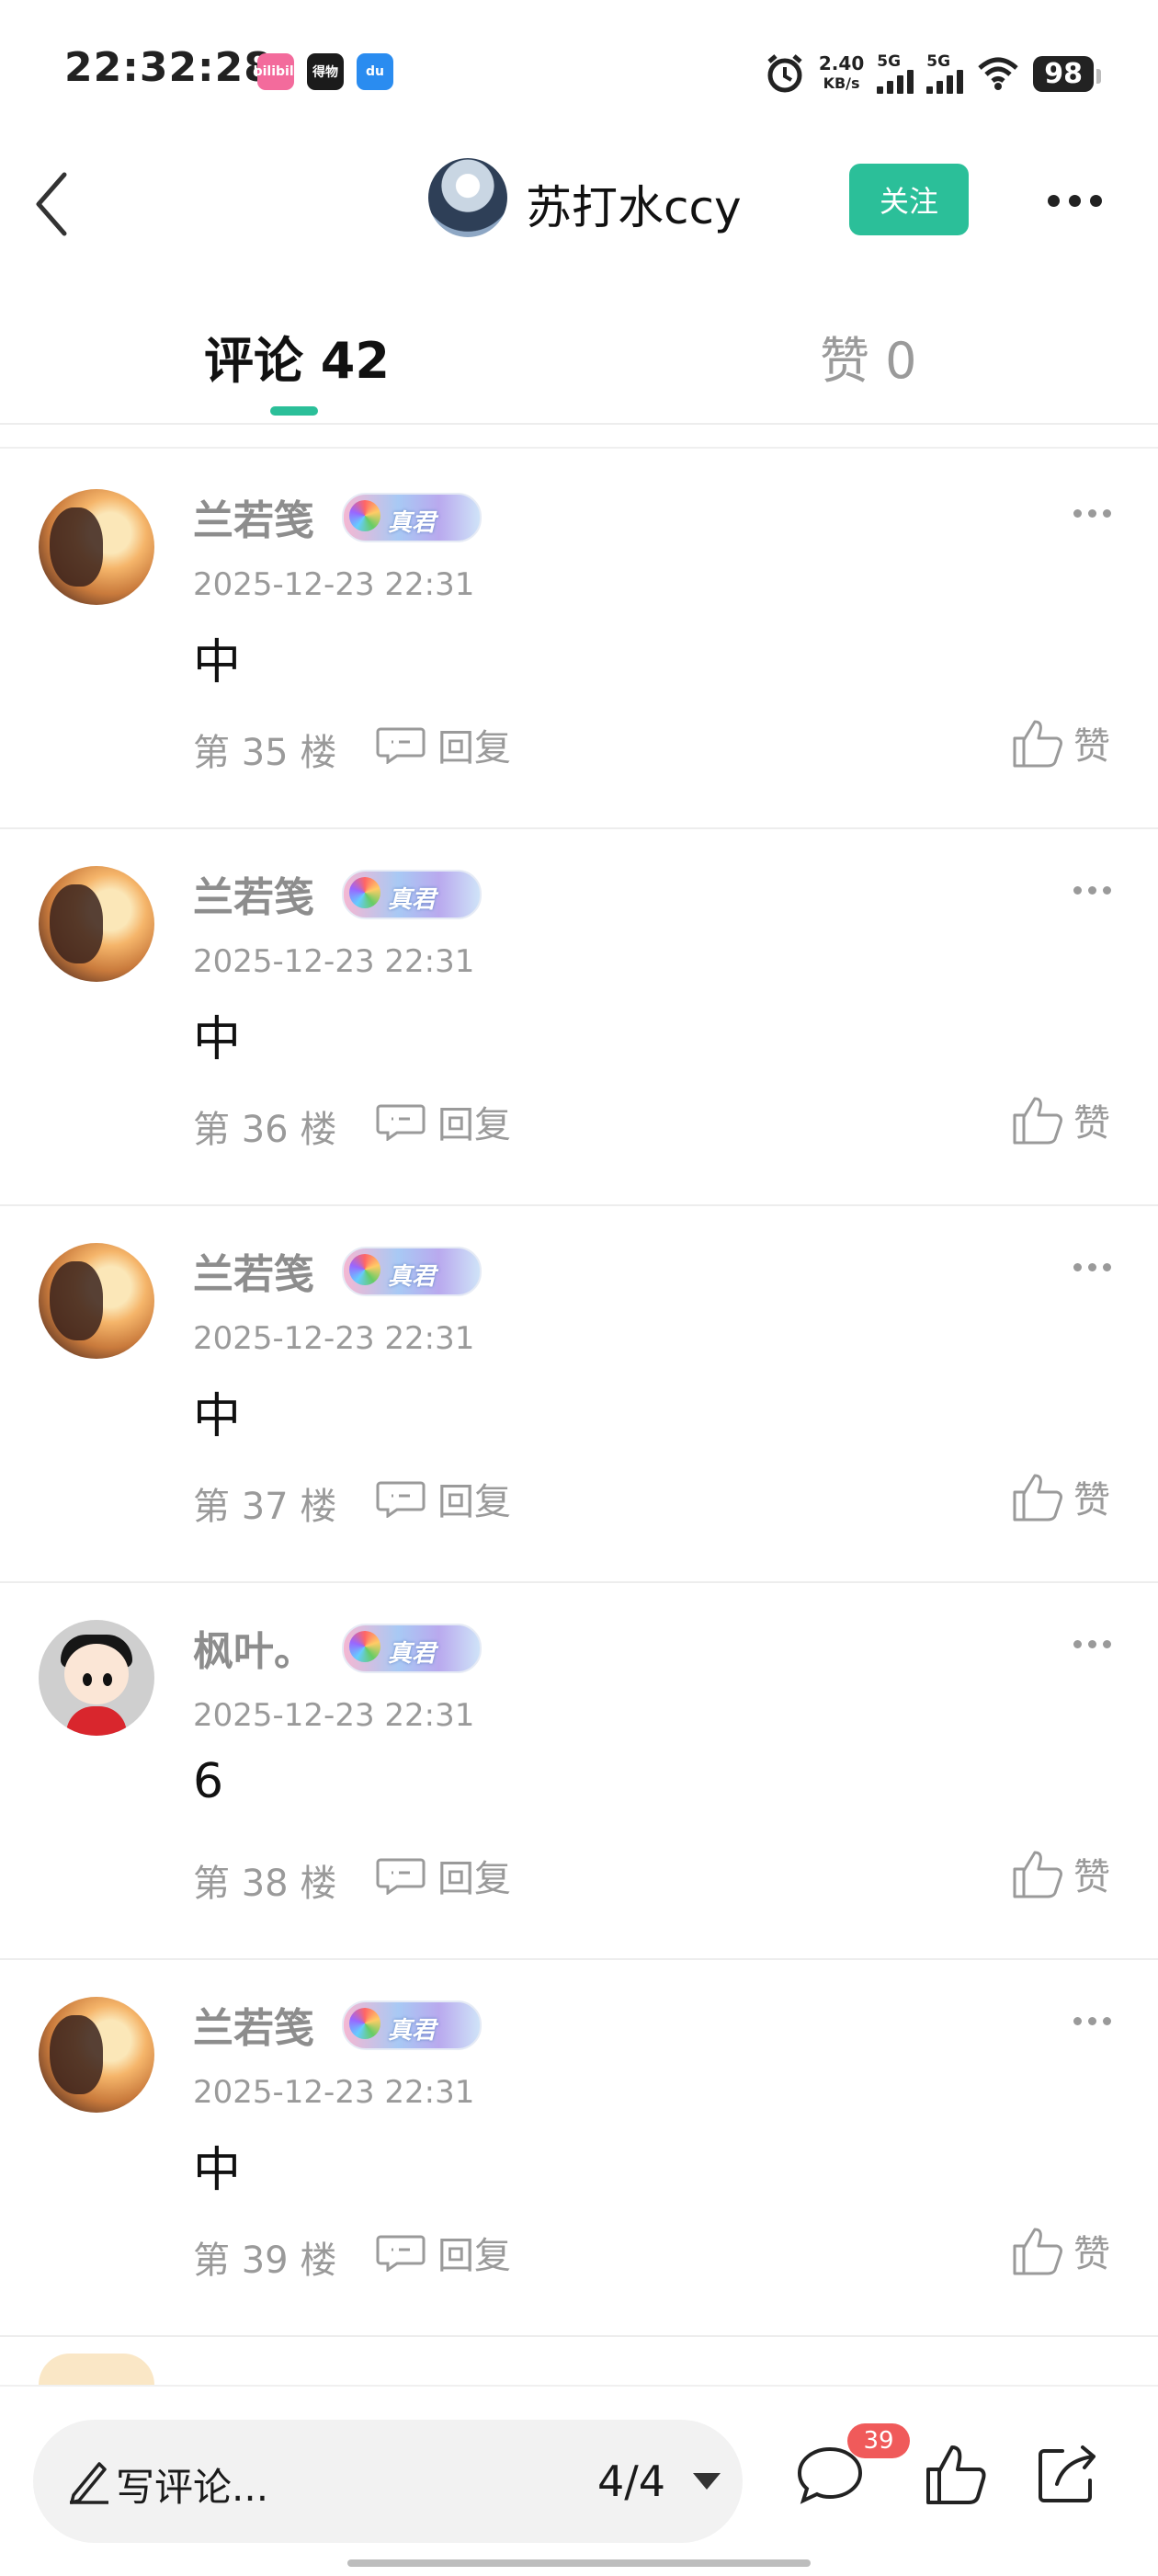 The image size is (1158, 2576). What do you see at coordinates (998, 73) in the screenshot?
I see `wifi-icon` at bounding box center [998, 73].